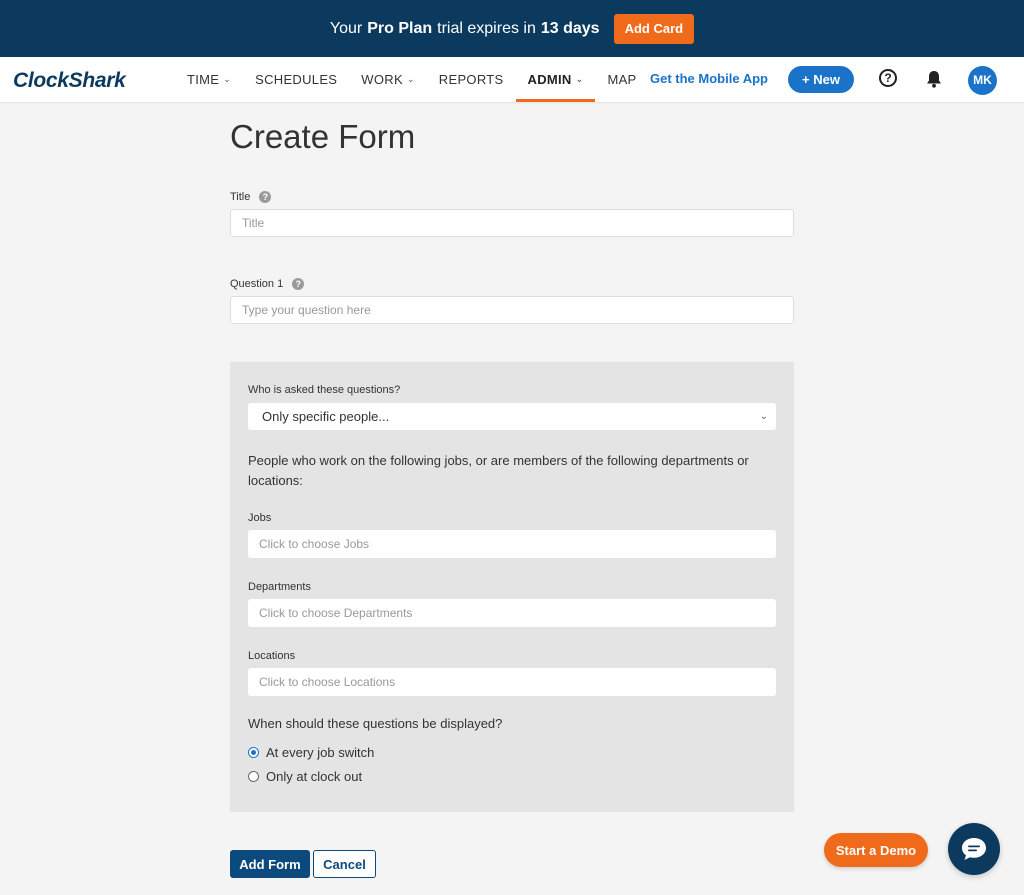 The width and height of the screenshot is (1024, 895). Describe the element at coordinates (251, 197) in the screenshot. I see `title-label: Title ?` at that location.